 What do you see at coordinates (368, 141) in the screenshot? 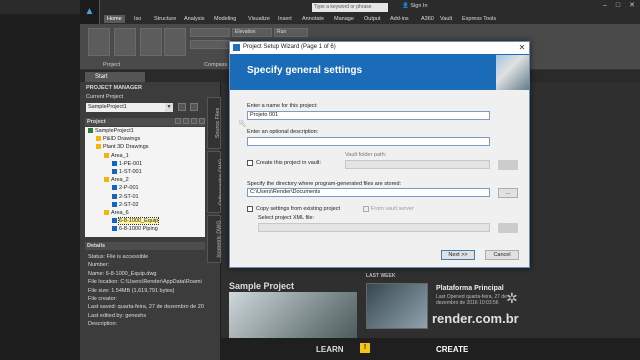
I see `description-input` at bounding box center [368, 141].